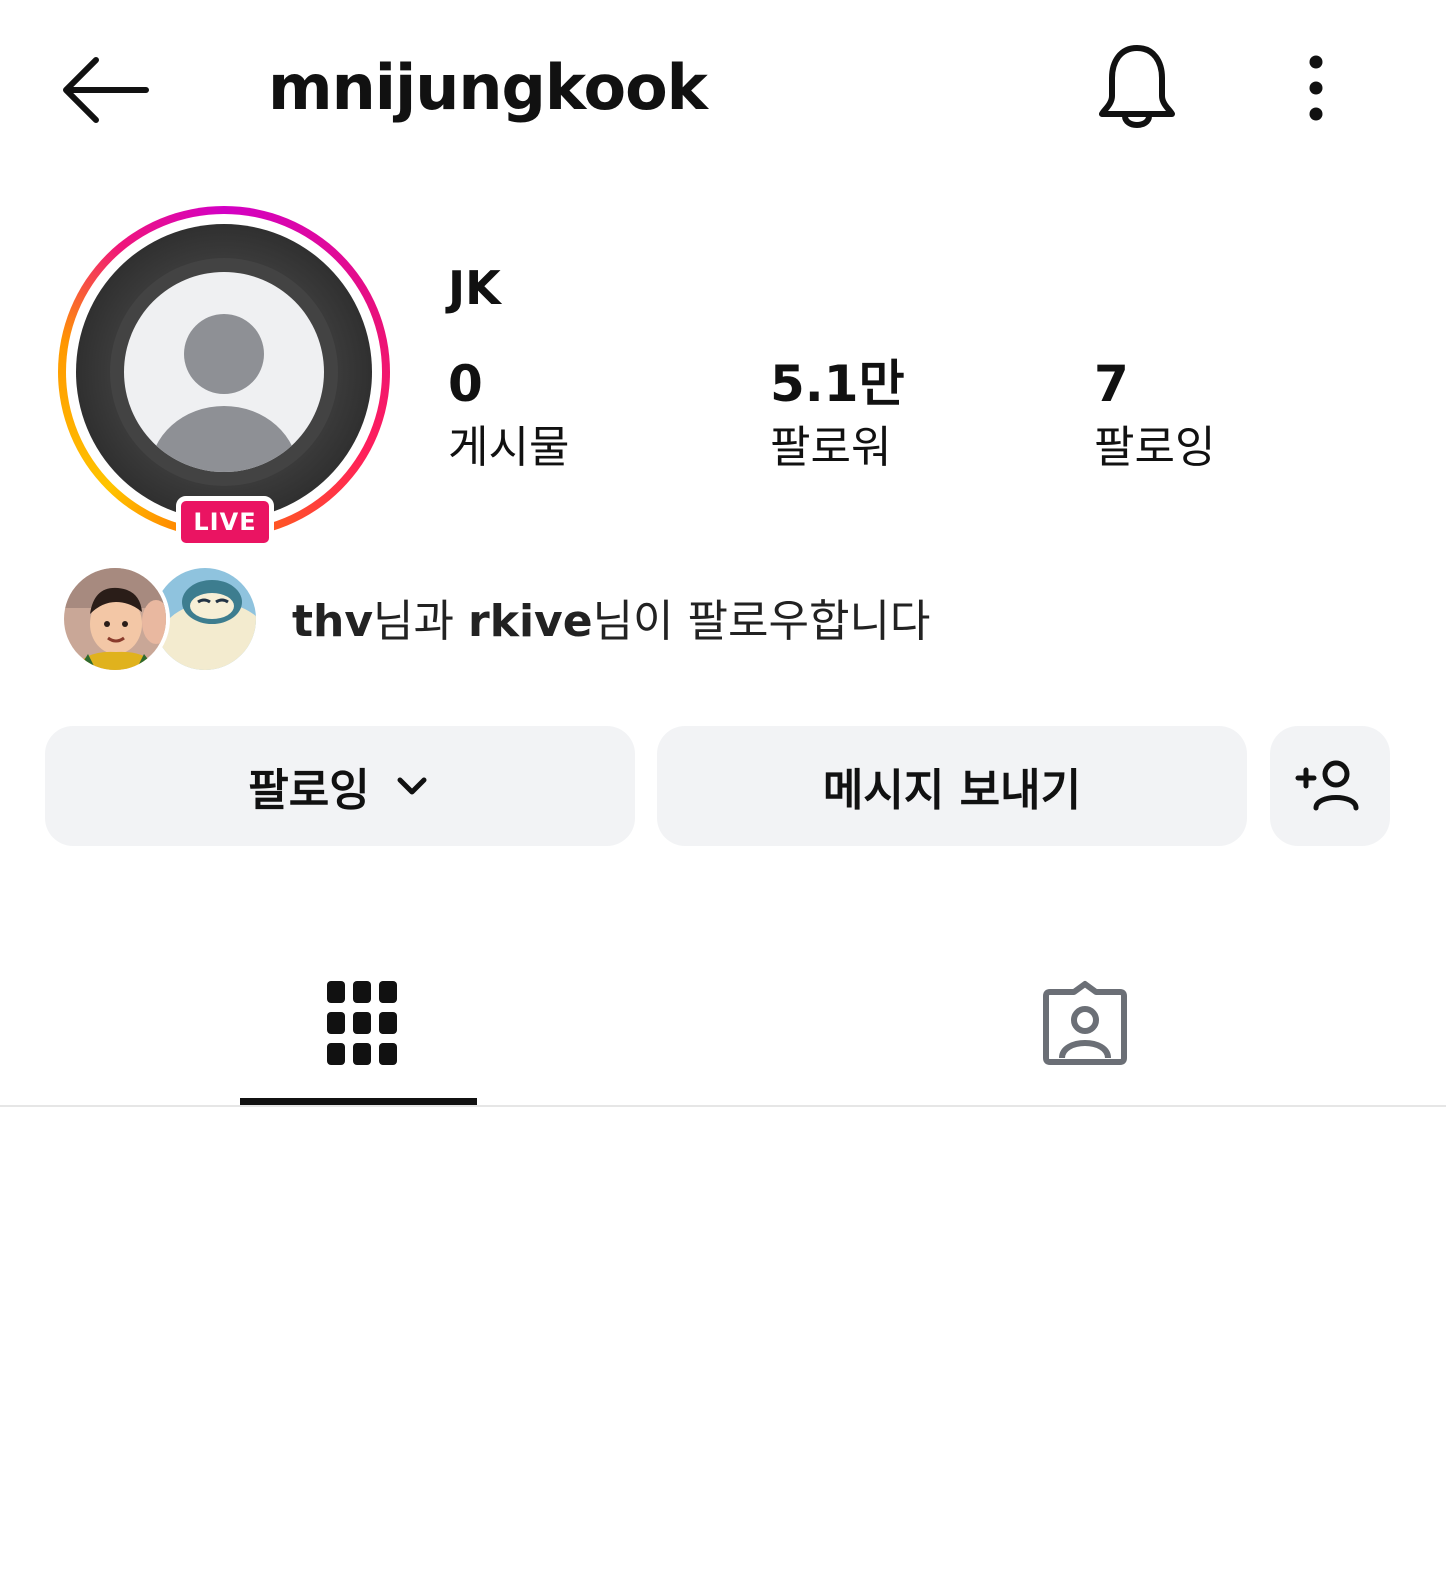 The width and height of the screenshot is (1446, 1581). What do you see at coordinates (465, 384) in the screenshot?
I see `posts-count: 0` at bounding box center [465, 384].